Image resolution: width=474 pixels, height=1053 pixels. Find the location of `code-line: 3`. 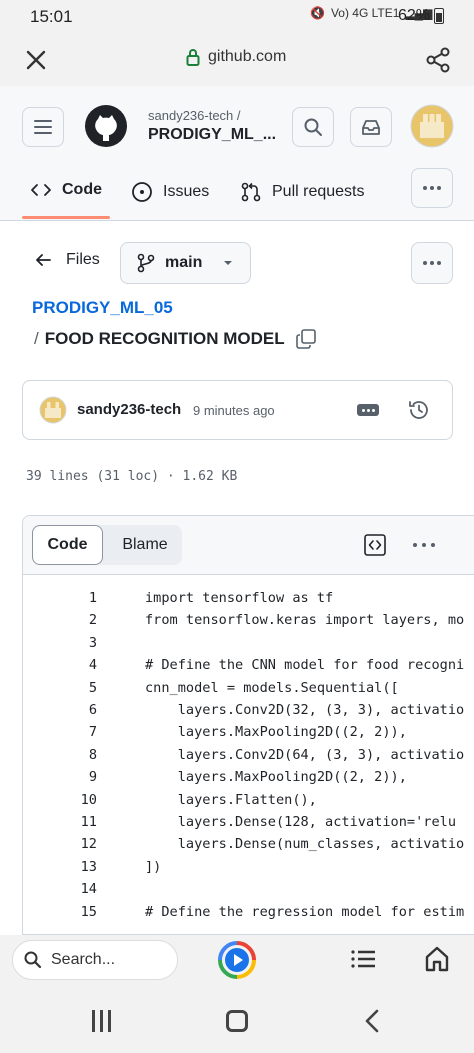

code-line: 3 is located at coordinates (248, 646).